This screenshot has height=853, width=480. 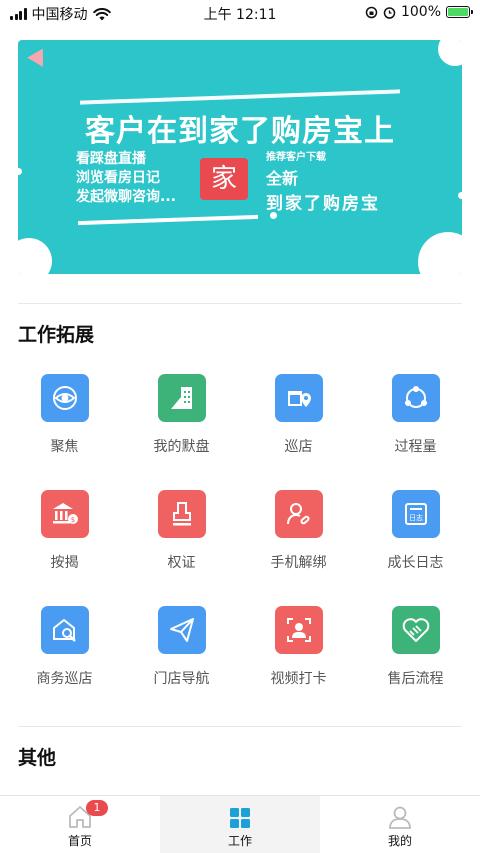 I want to click on banner-logo-badge: 家, so click(x=224, y=179).